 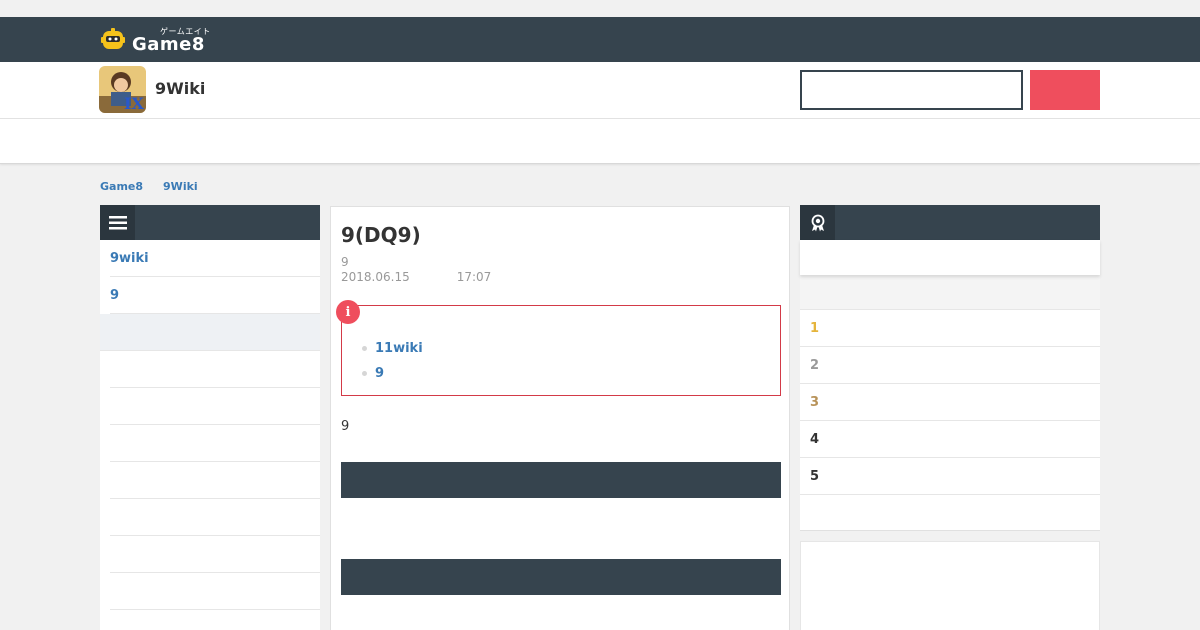 I want to click on game8-logo: ゲームエイト Game8, so click(x=162, y=41).